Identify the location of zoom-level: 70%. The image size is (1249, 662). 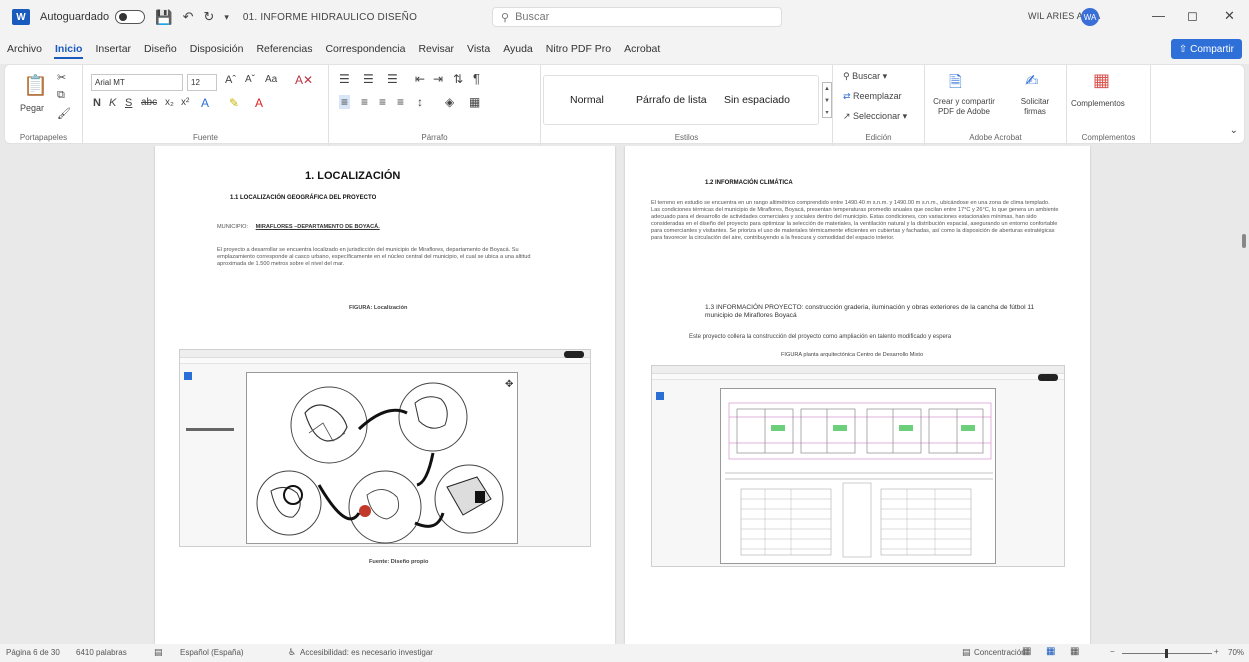
(1236, 652).